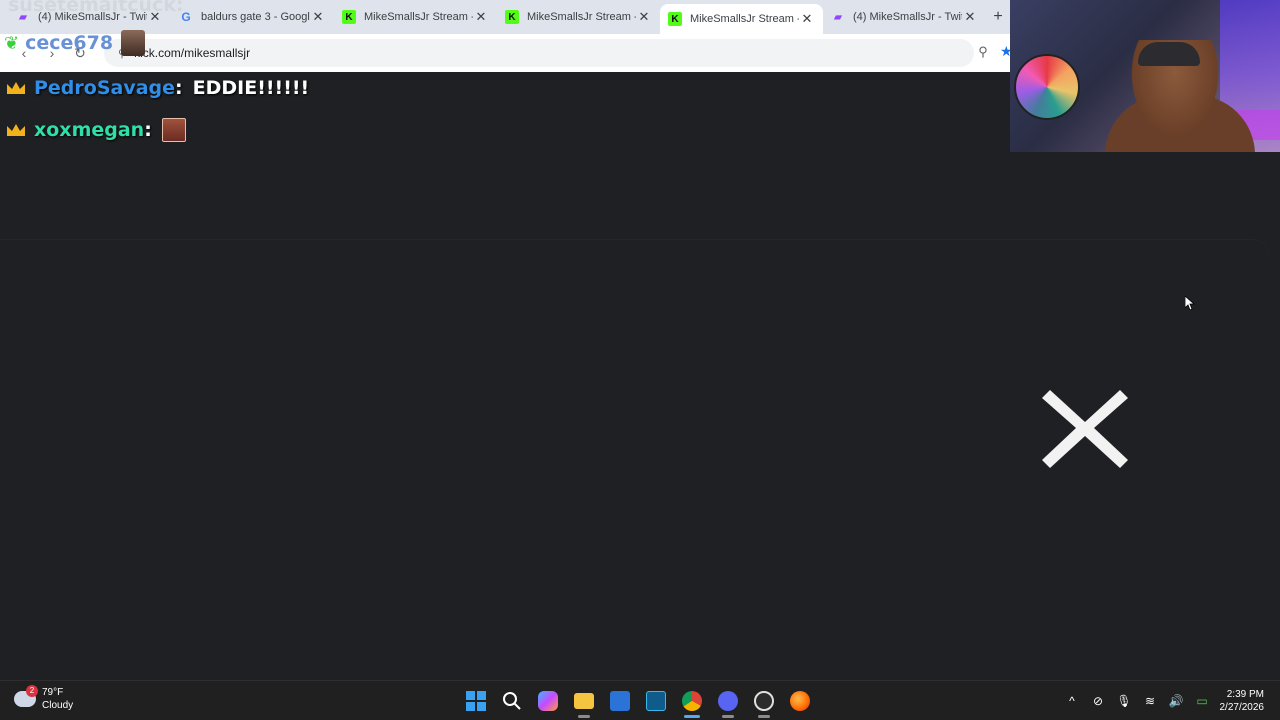 The width and height of the screenshot is (1280, 720). What do you see at coordinates (548, 700) in the screenshot?
I see `copilot-icon` at bounding box center [548, 700].